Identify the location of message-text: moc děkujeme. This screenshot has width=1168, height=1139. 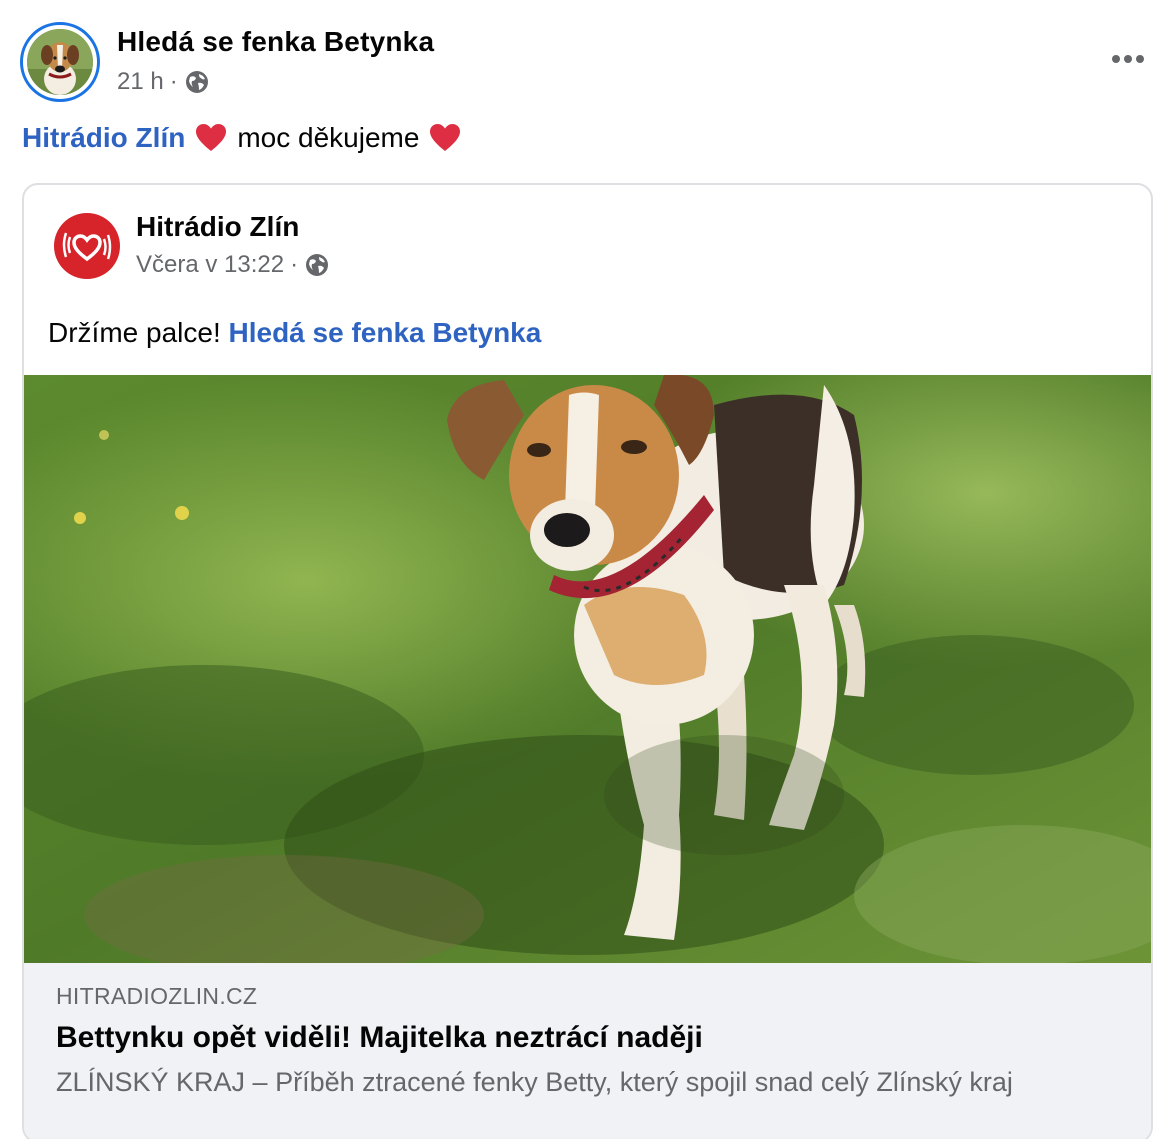
(328, 137).